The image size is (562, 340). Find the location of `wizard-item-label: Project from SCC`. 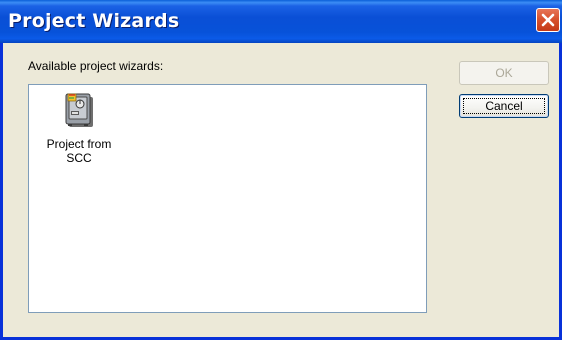

wizard-item-label: Project from SCC is located at coordinates (79, 151).